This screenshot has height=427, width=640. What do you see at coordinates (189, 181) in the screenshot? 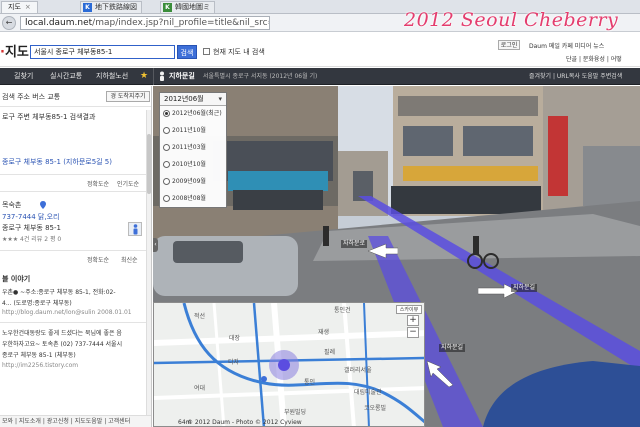
I see `date-option-label: 2009년09월` at bounding box center [189, 181].